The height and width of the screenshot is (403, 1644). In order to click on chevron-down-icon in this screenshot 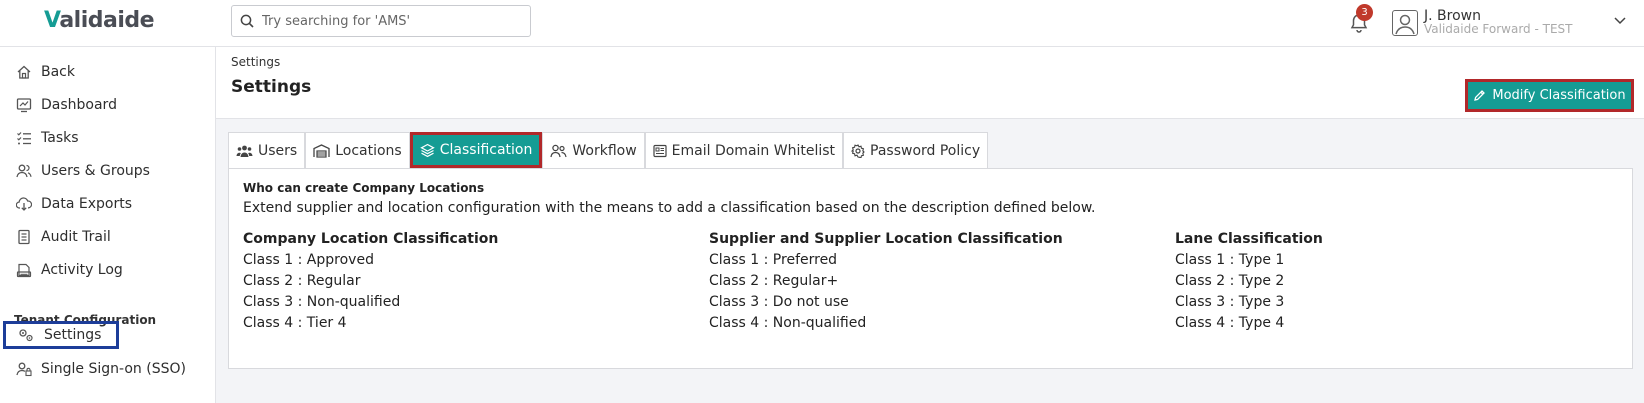, I will do `click(1620, 21)`.